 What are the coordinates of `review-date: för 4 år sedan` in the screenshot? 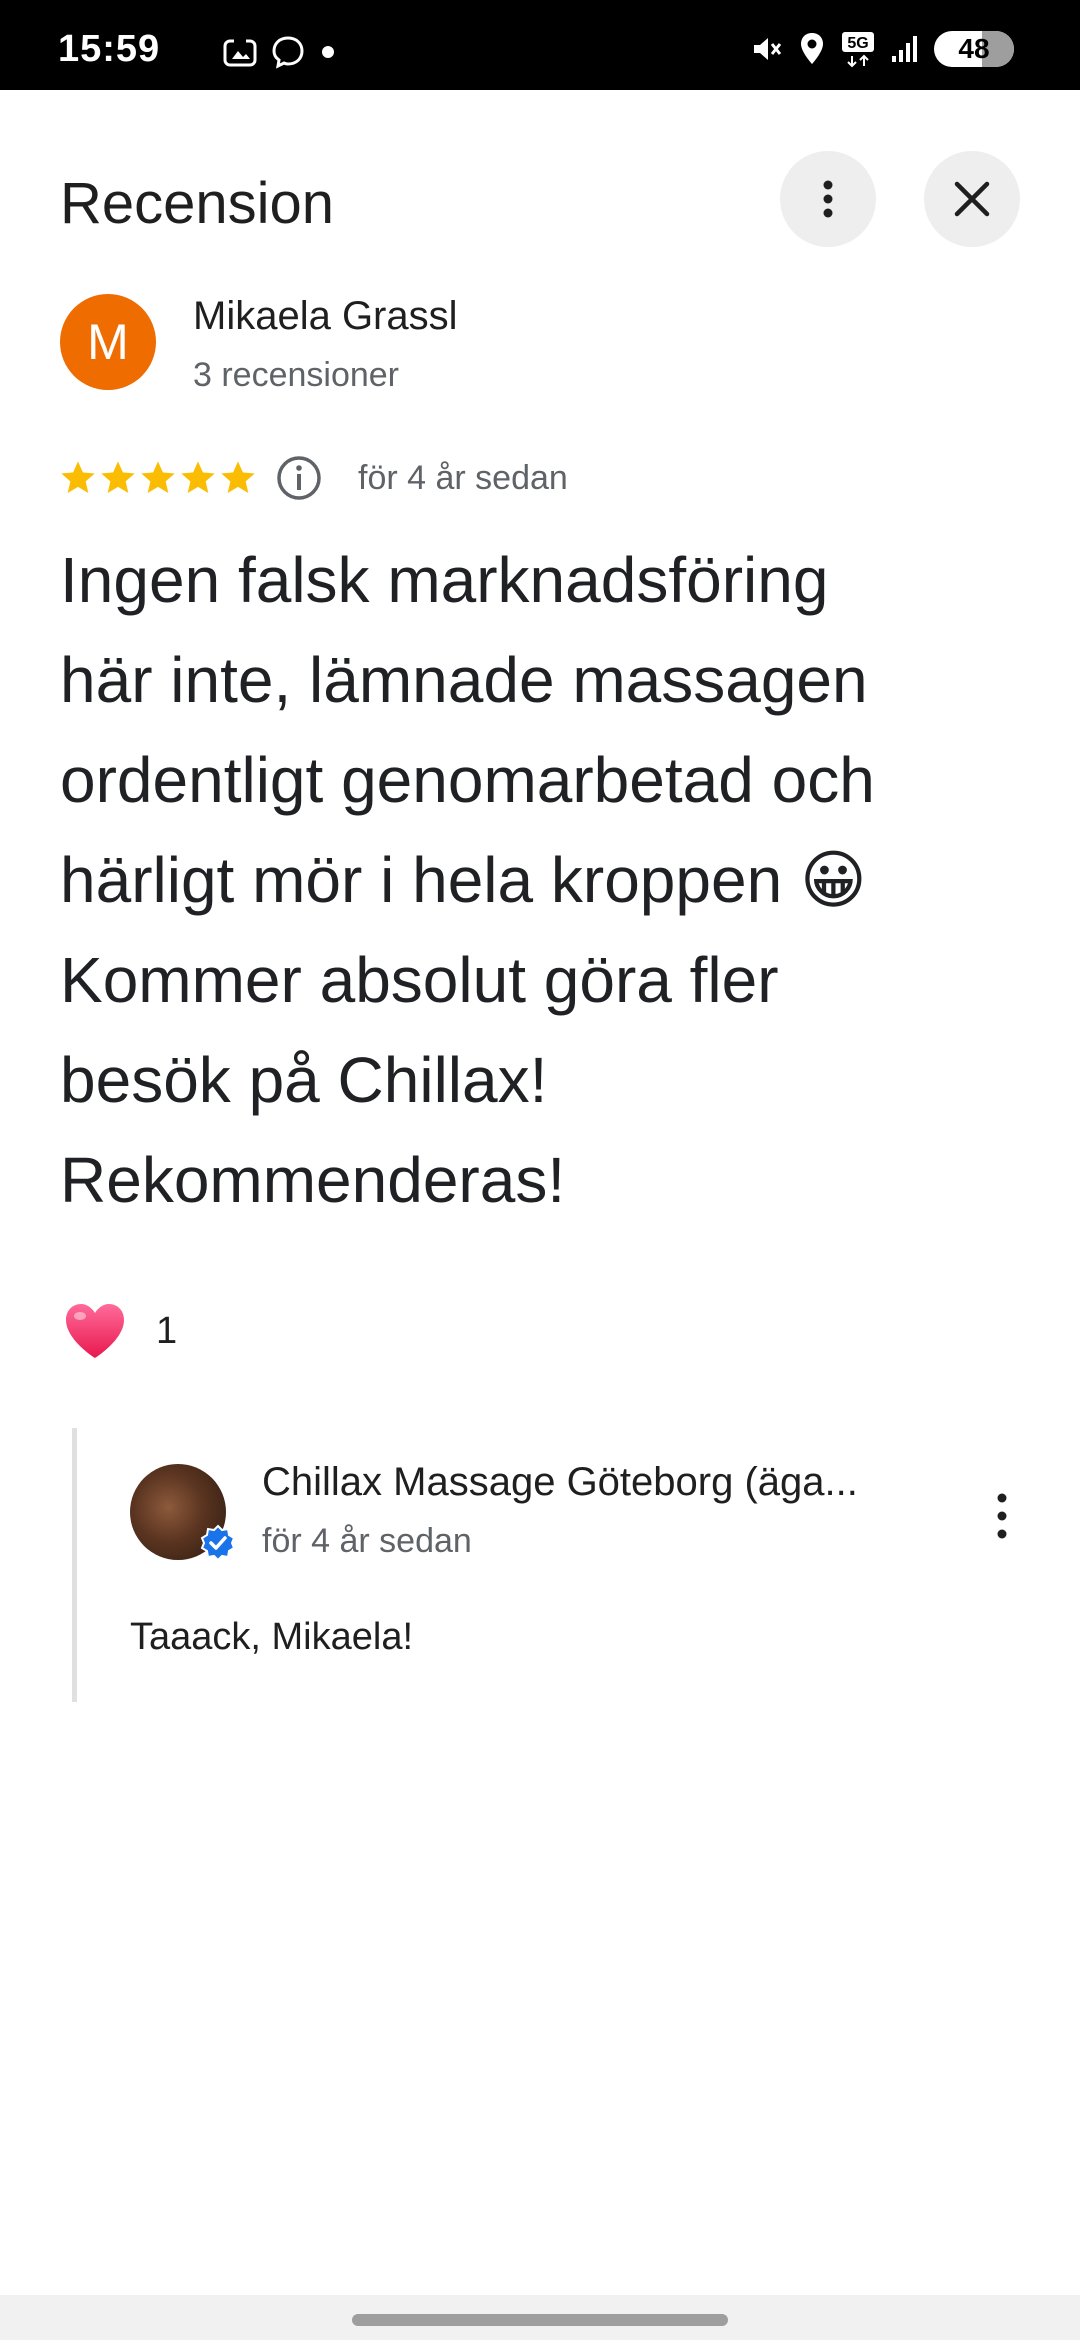 It's located at (463, 477).